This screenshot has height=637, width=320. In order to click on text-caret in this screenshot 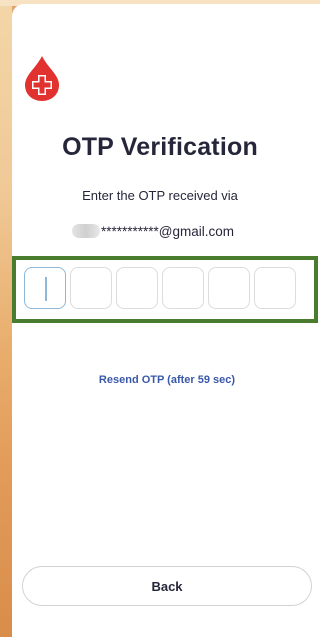, I will do `click(46, 289)`.